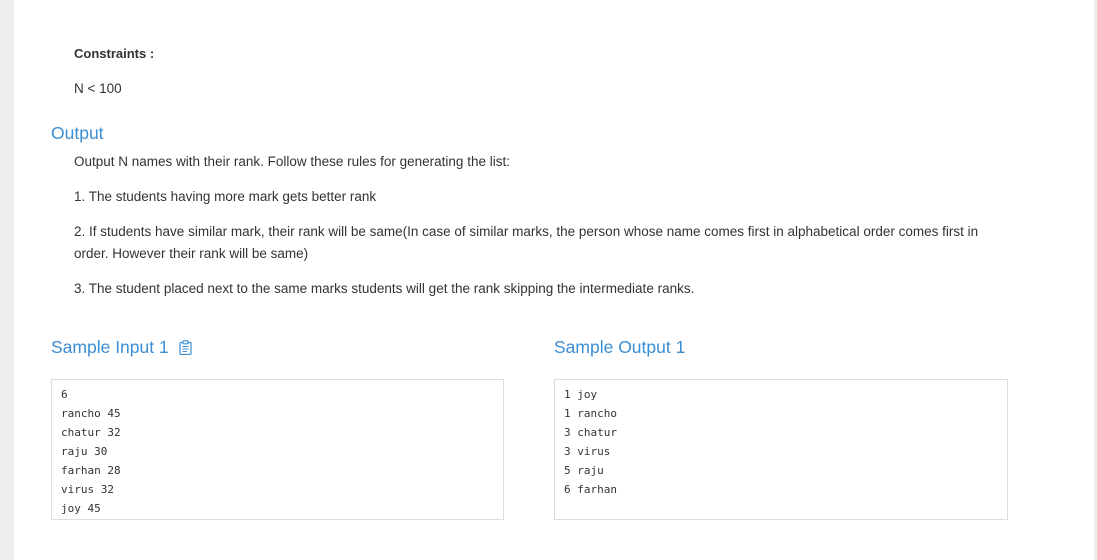 This screenshot has height=560, width=1097. Describe the element at coordinates (110, 347) in the screenshot. I see `sample-input-title: Sample Input 1` at that location.